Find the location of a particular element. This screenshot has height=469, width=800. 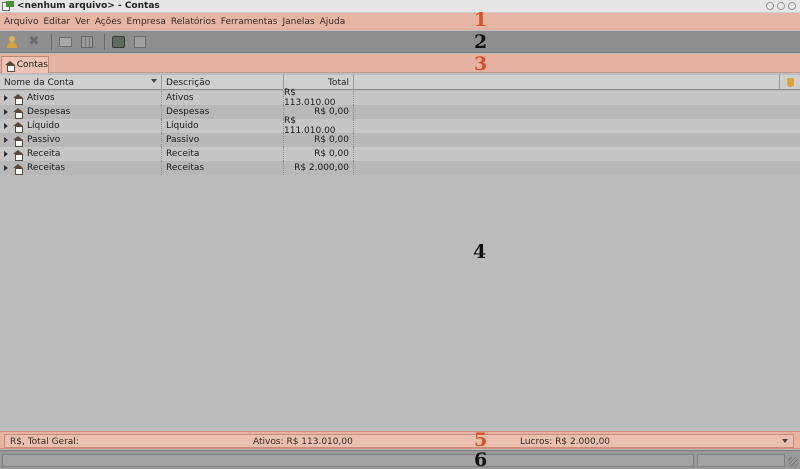

open-button is located at coordinates (65, 42).